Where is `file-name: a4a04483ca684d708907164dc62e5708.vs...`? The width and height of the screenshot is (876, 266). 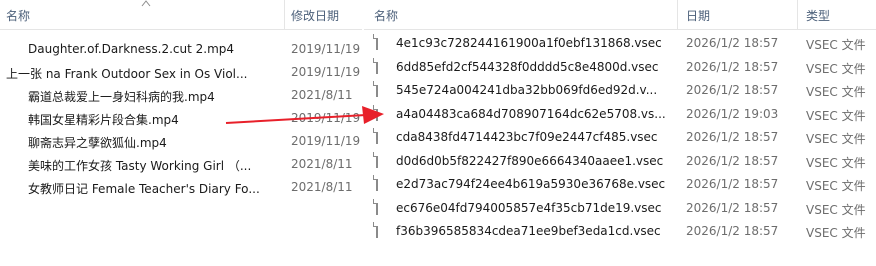 file-name: a4a04483ca684d708907164dc62e5708.vs... is located at coordinates (536, 114).